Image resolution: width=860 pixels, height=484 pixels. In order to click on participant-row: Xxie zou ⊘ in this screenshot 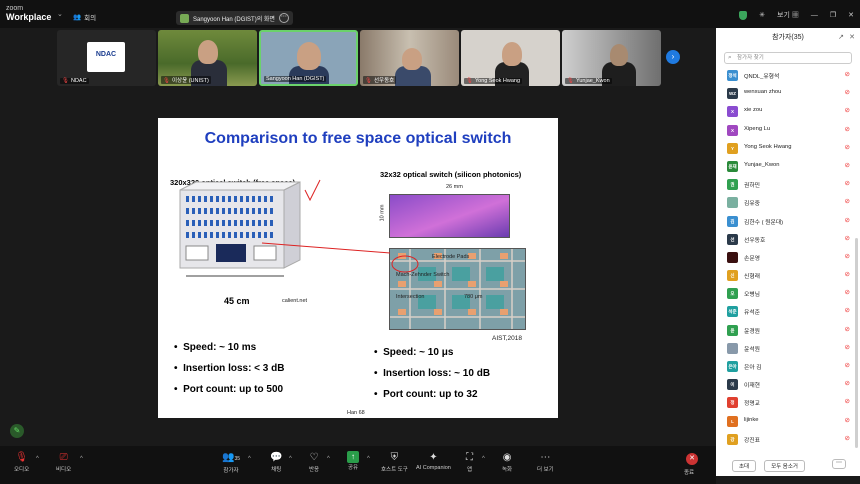, I will do `click(788, 111)`.